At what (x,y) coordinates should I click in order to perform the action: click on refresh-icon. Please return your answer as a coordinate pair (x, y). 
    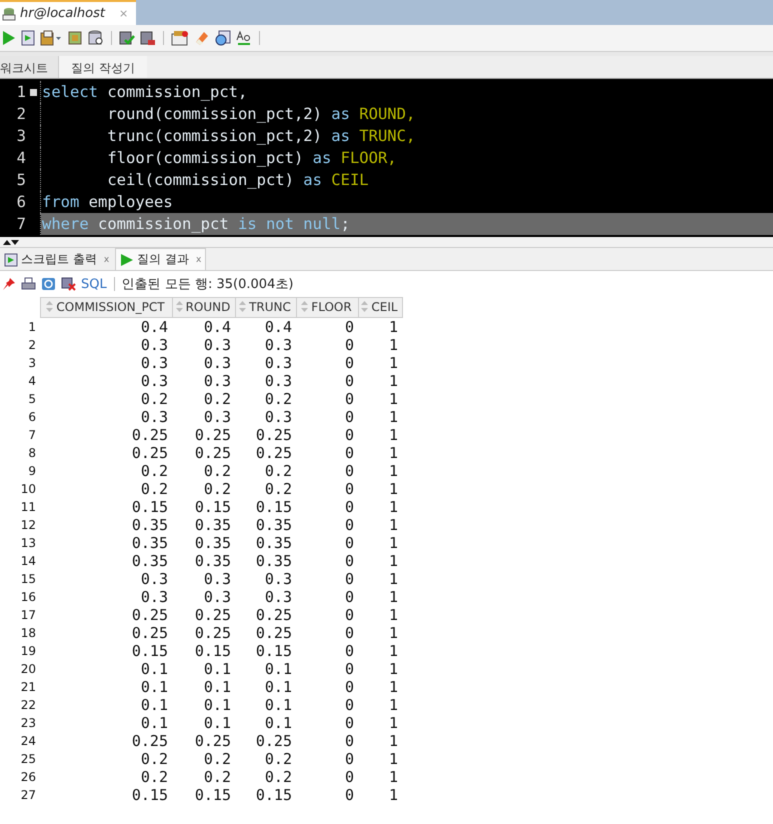
    Looking at the image, I should click on (48, 284).